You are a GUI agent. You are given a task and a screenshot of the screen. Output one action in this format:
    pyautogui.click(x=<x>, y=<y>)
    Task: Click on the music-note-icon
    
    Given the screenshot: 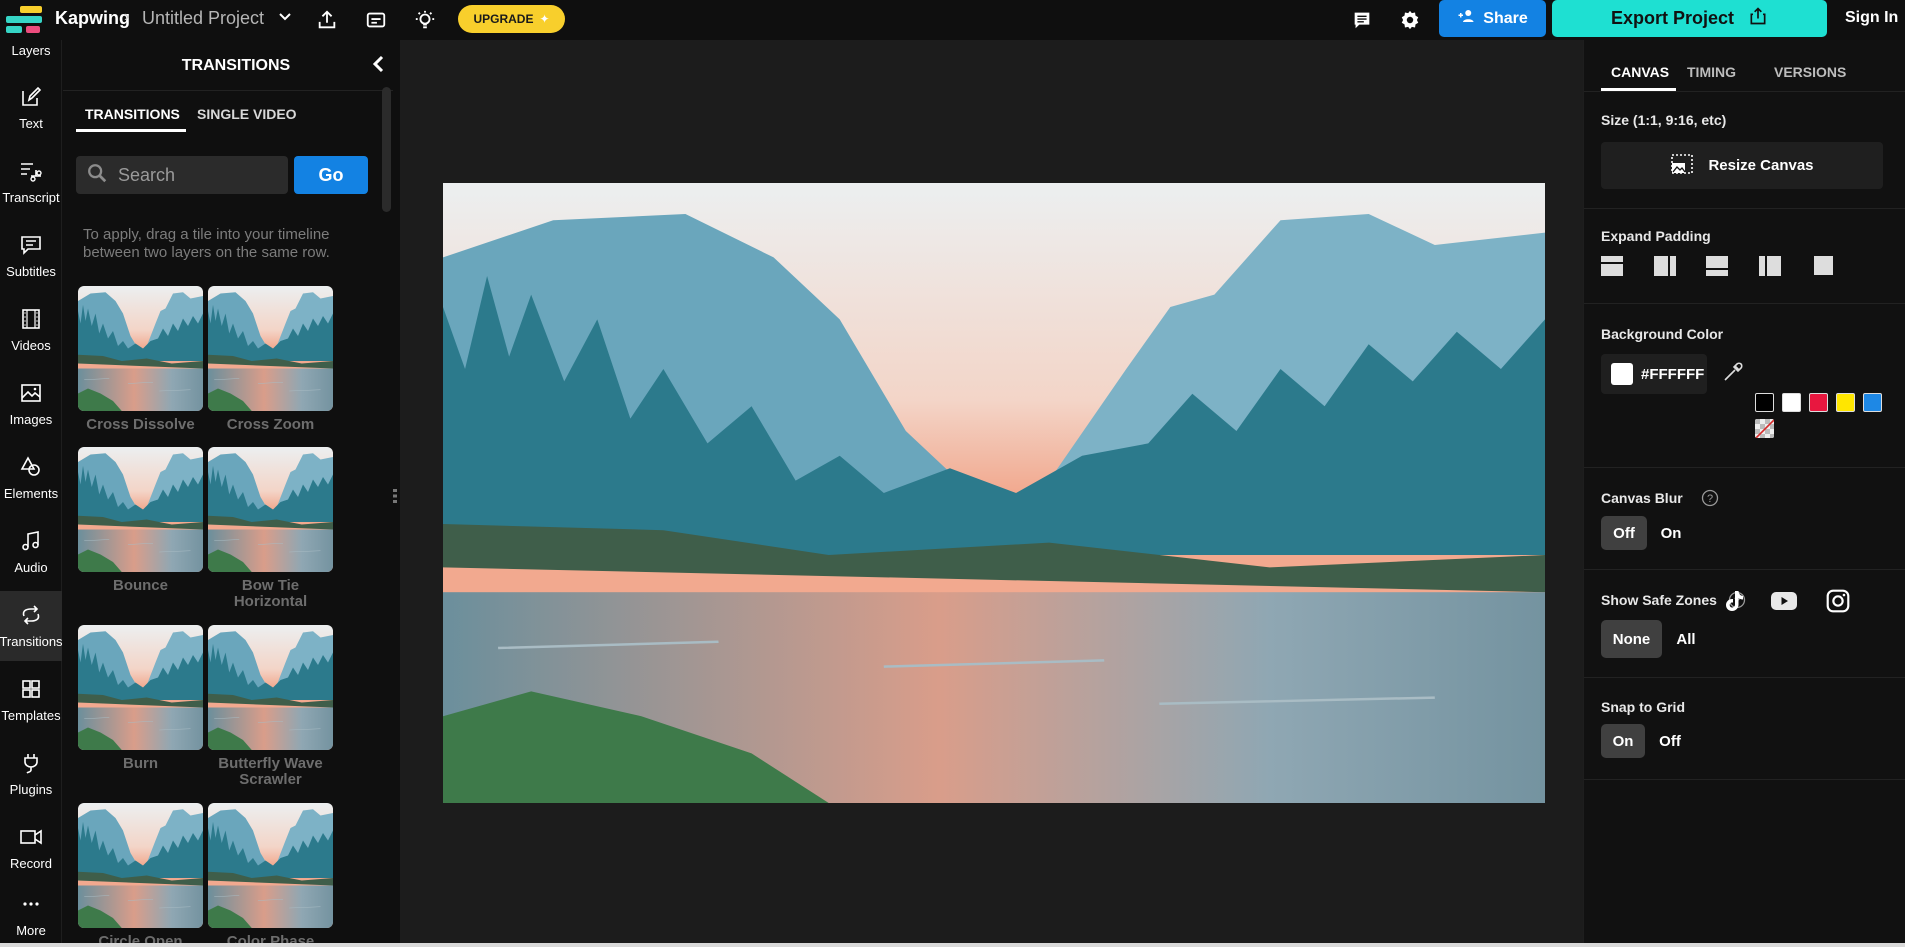 What is the action you would take?
    pyautogui.click(x=31, y=542)
    